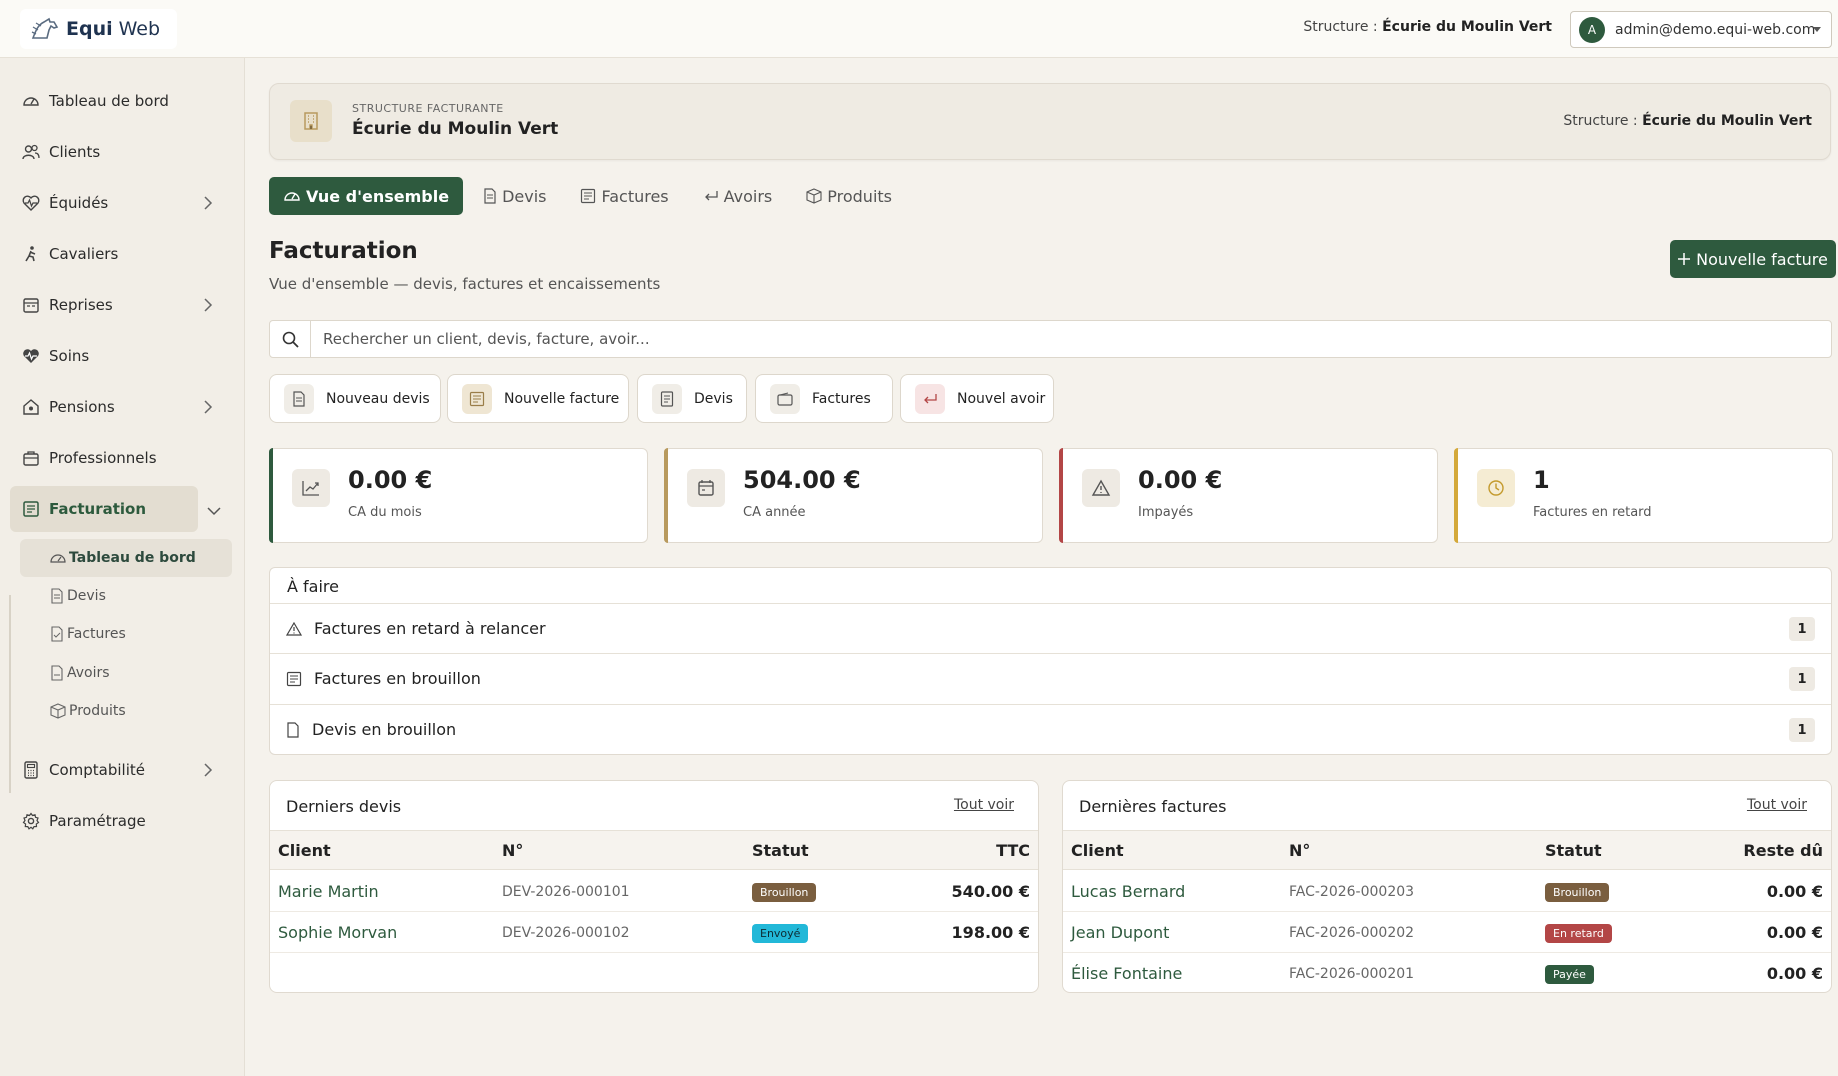  I want to click on sidebar-item-soins: Soins, so click(122, 356).